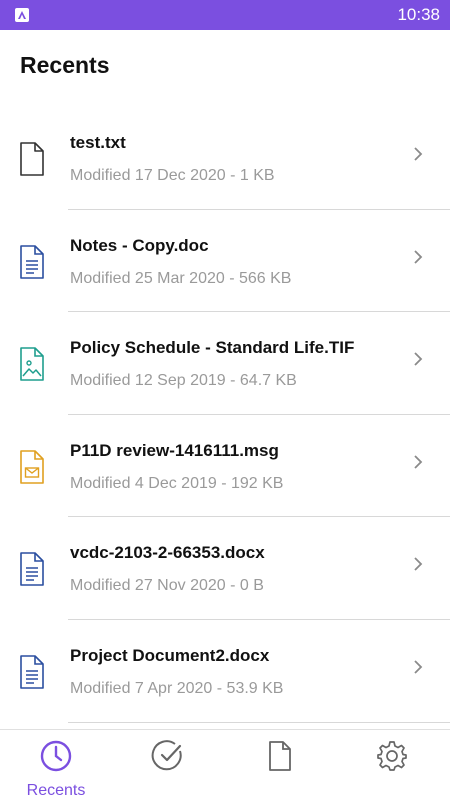 The image size is (450, 801). I want to click on status-time: 10:38, so click(418, 14).